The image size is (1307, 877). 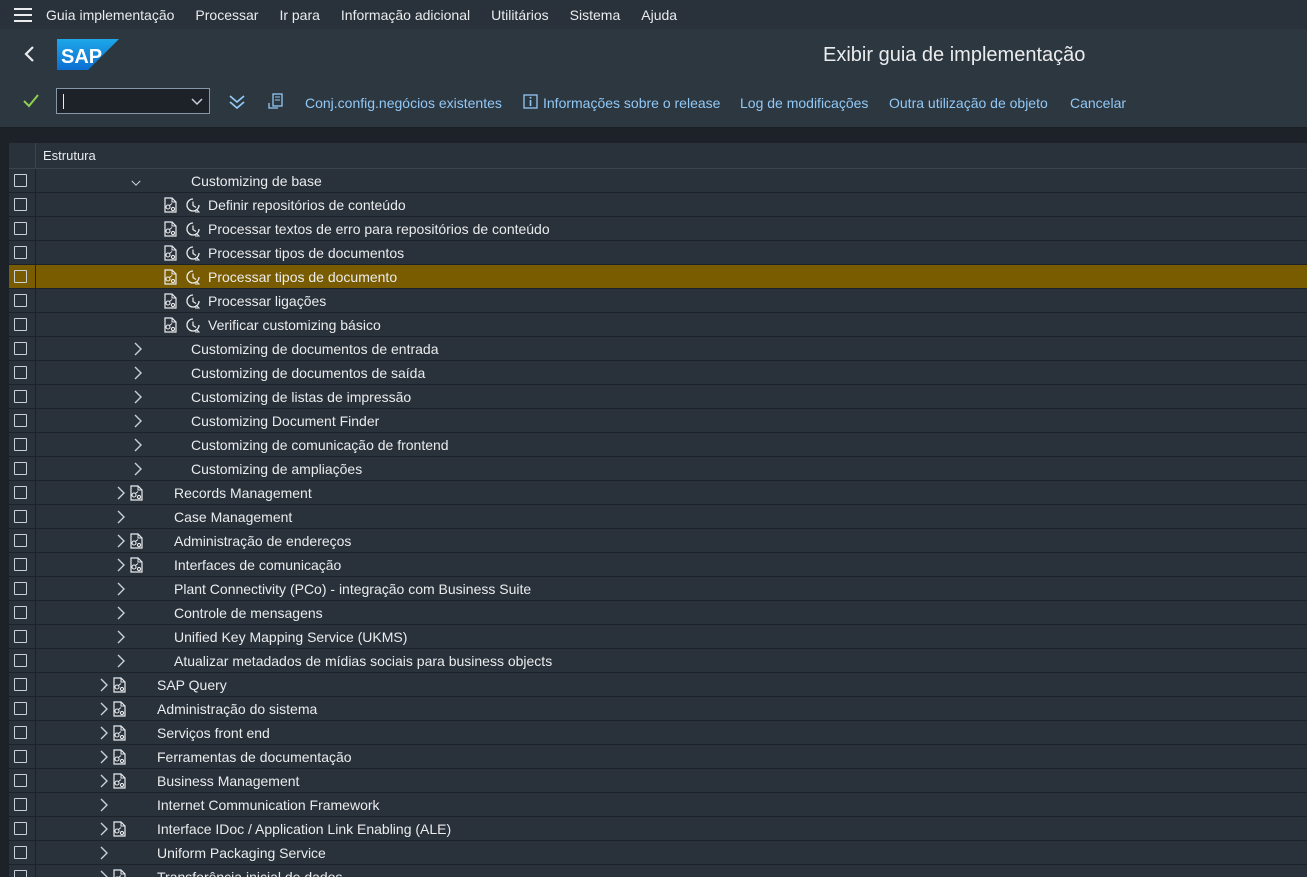 What do you see at coordinates (658, 517) in the screenshot?
I see `tree-row: Case Management` at bounding box center [658, 517].